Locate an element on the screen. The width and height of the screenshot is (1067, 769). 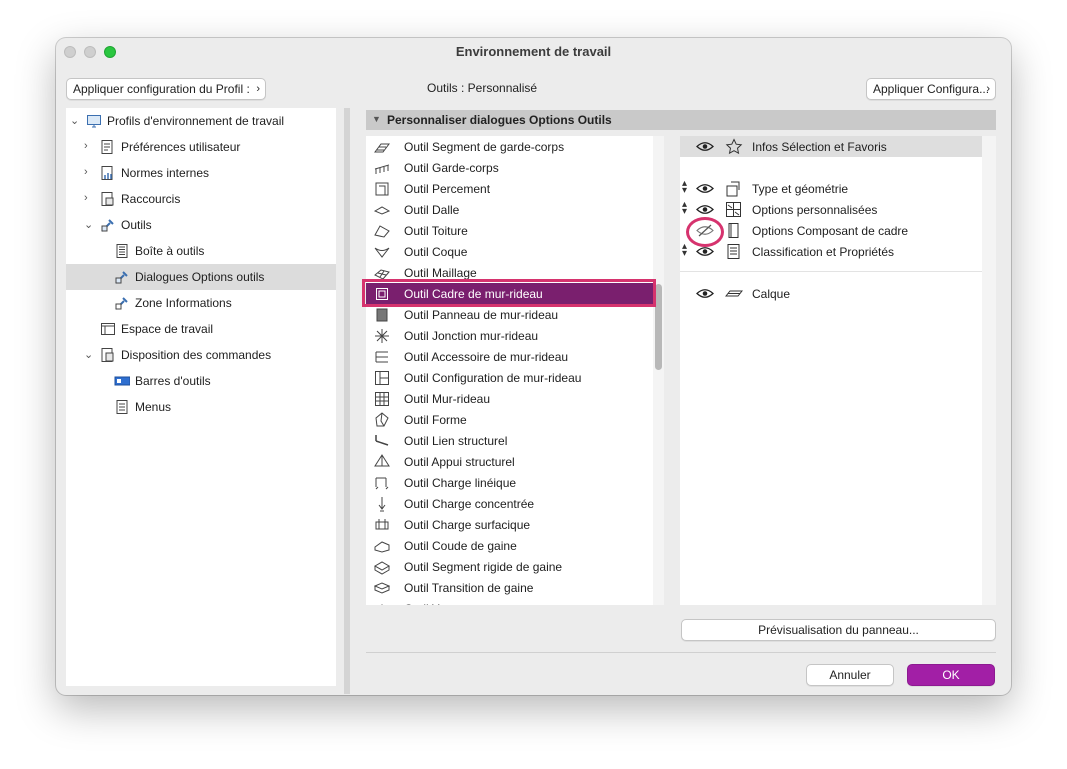
settings-panel-row: ▴ ▾ Options personnalisées is located at coordinates (831, 209).